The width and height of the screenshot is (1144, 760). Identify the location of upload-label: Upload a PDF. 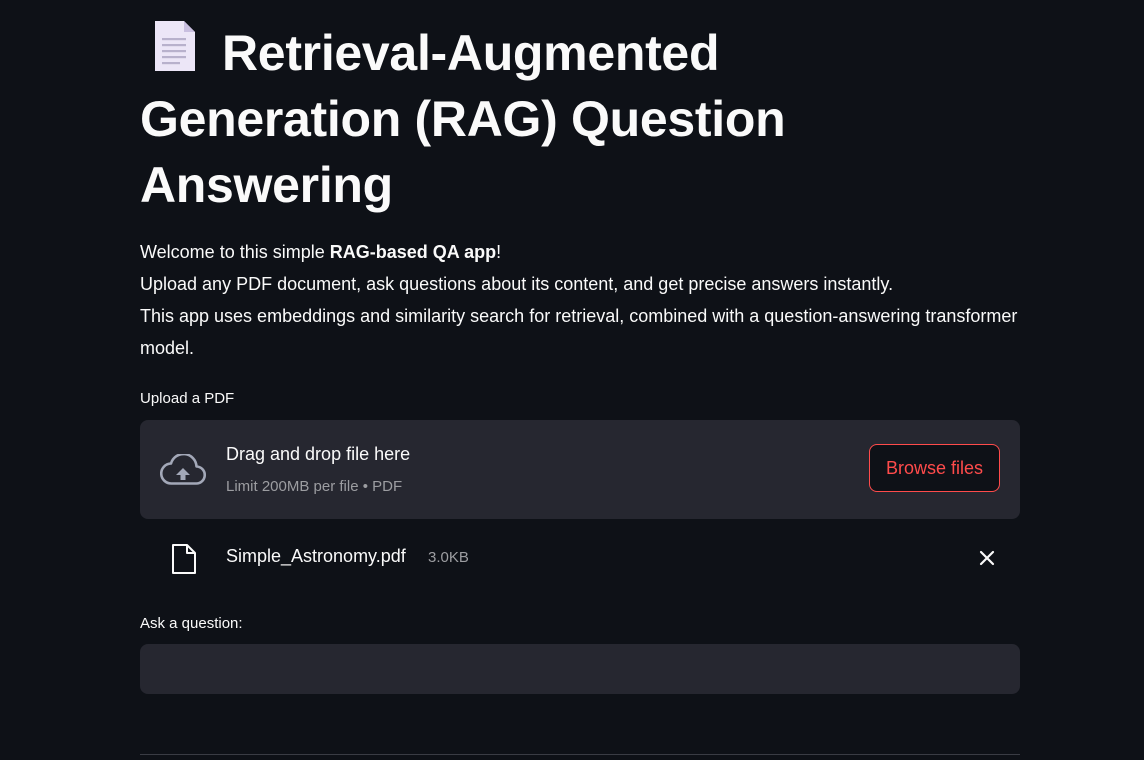
(187, 398).